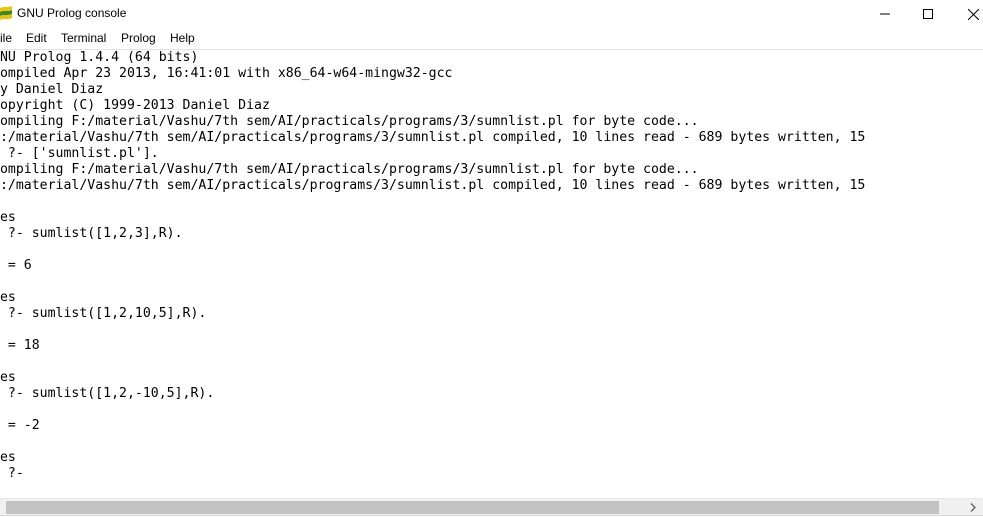  Describe the element at coordinates (23, 345) in the screenshot. I see `console-line: R = 18` at that location.